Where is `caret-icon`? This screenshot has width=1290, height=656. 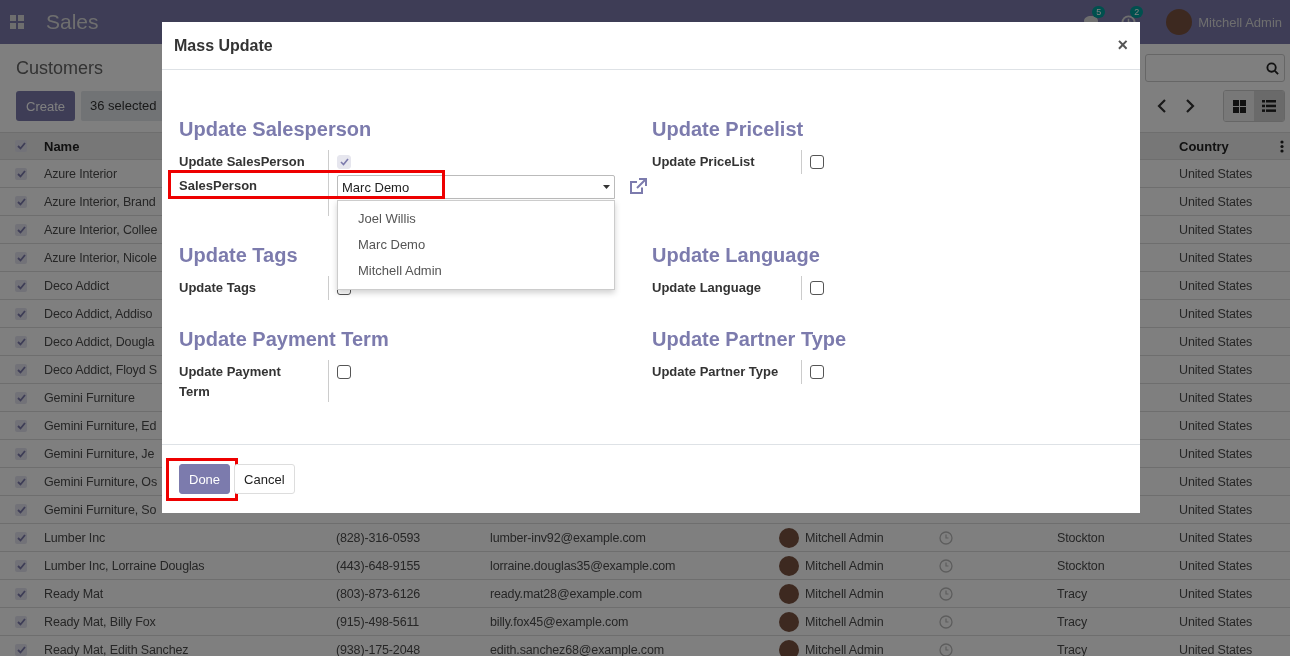 caret-icon is located at coordinates (606, 187).